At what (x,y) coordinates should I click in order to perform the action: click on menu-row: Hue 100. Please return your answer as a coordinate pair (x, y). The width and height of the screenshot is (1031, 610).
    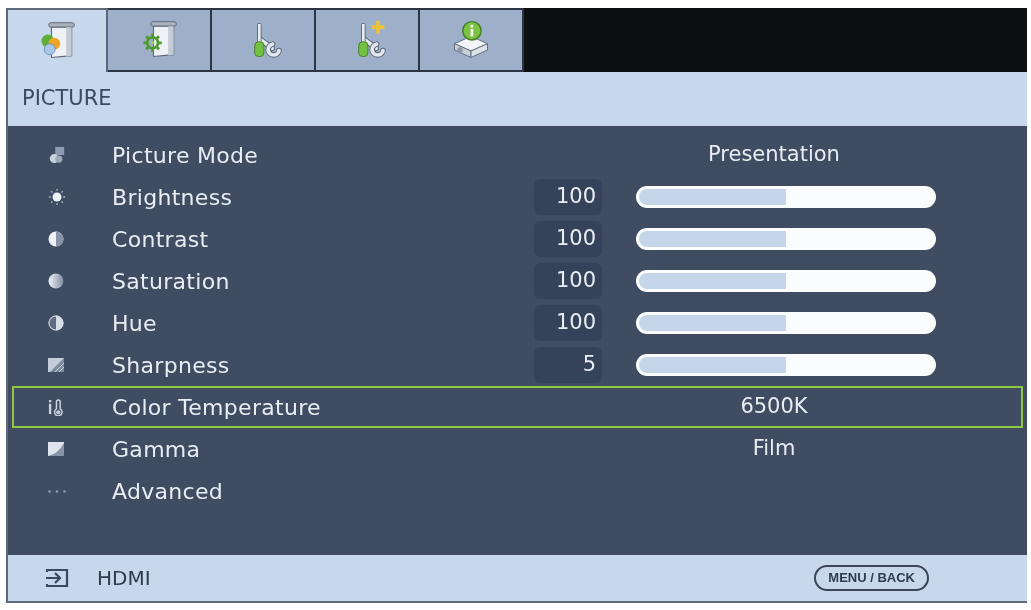
    Looking at the image, I should click on (517, 323).